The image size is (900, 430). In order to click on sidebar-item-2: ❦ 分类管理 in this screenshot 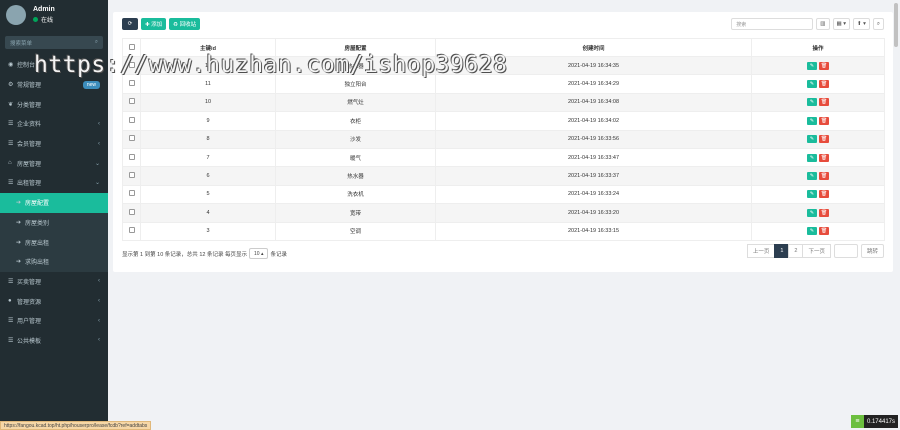, I will do `click(54, 104)`.